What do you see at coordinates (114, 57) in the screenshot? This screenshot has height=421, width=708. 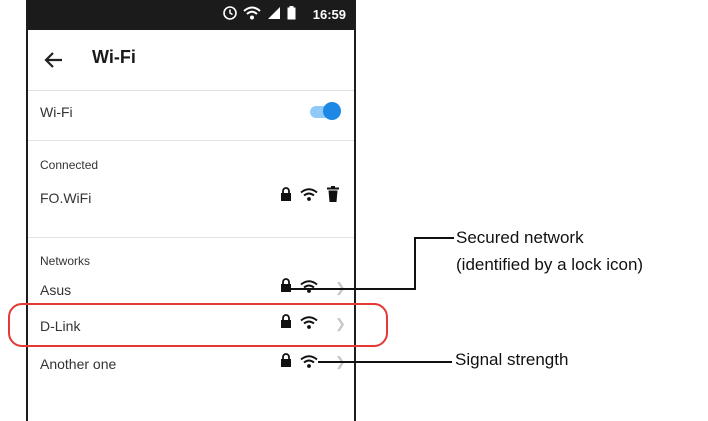 I see `page-title: Wi-Fi` at bounding box center [114, 57].